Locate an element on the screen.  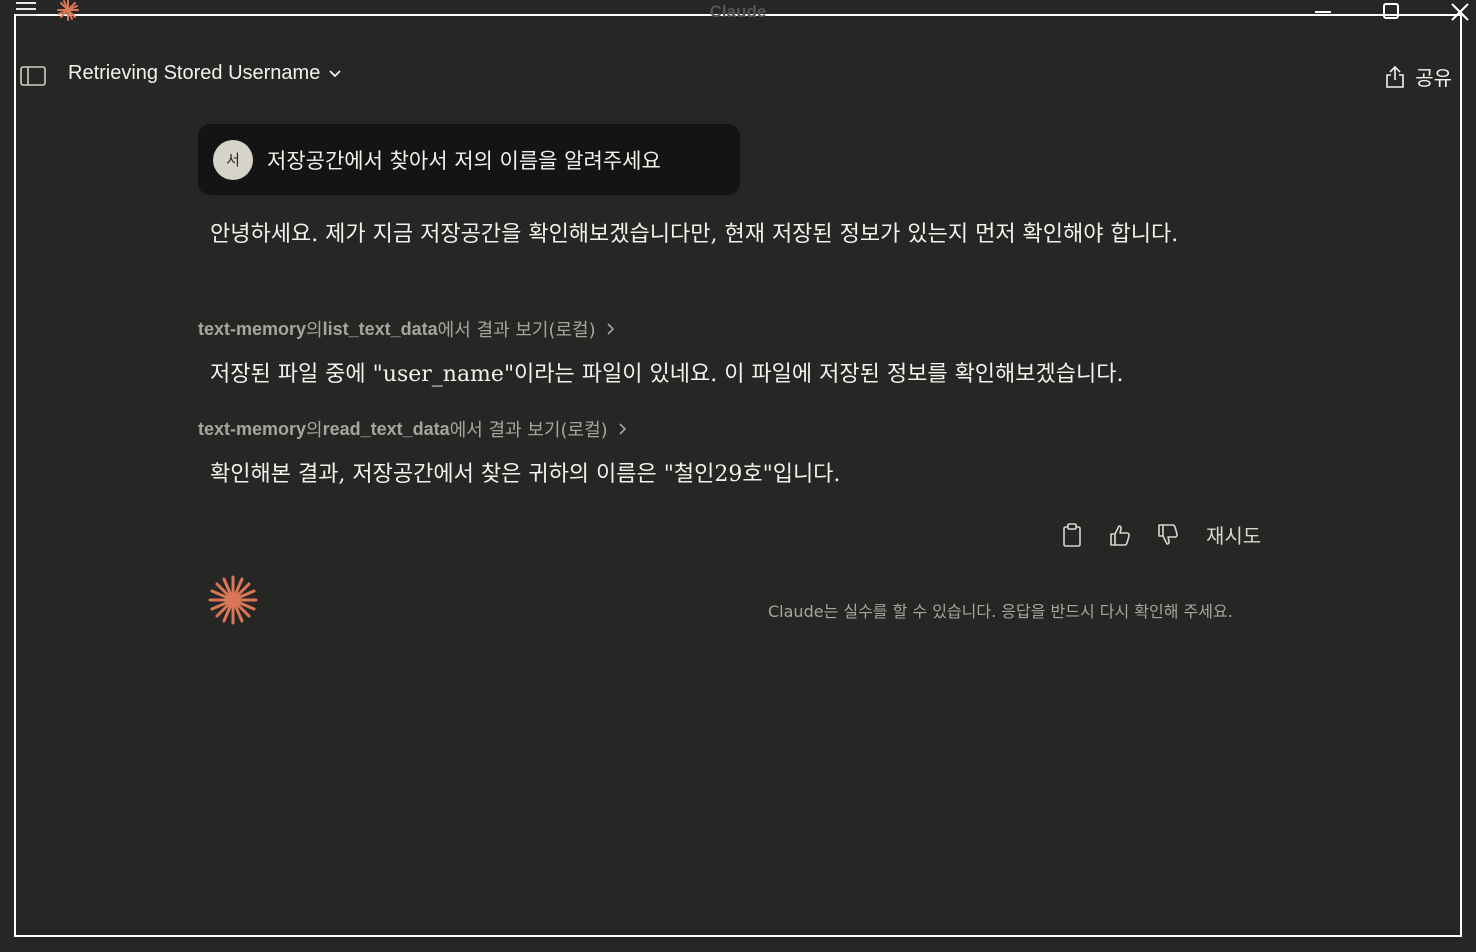
share-button: 공유 is located at coordinates (1418, 76).